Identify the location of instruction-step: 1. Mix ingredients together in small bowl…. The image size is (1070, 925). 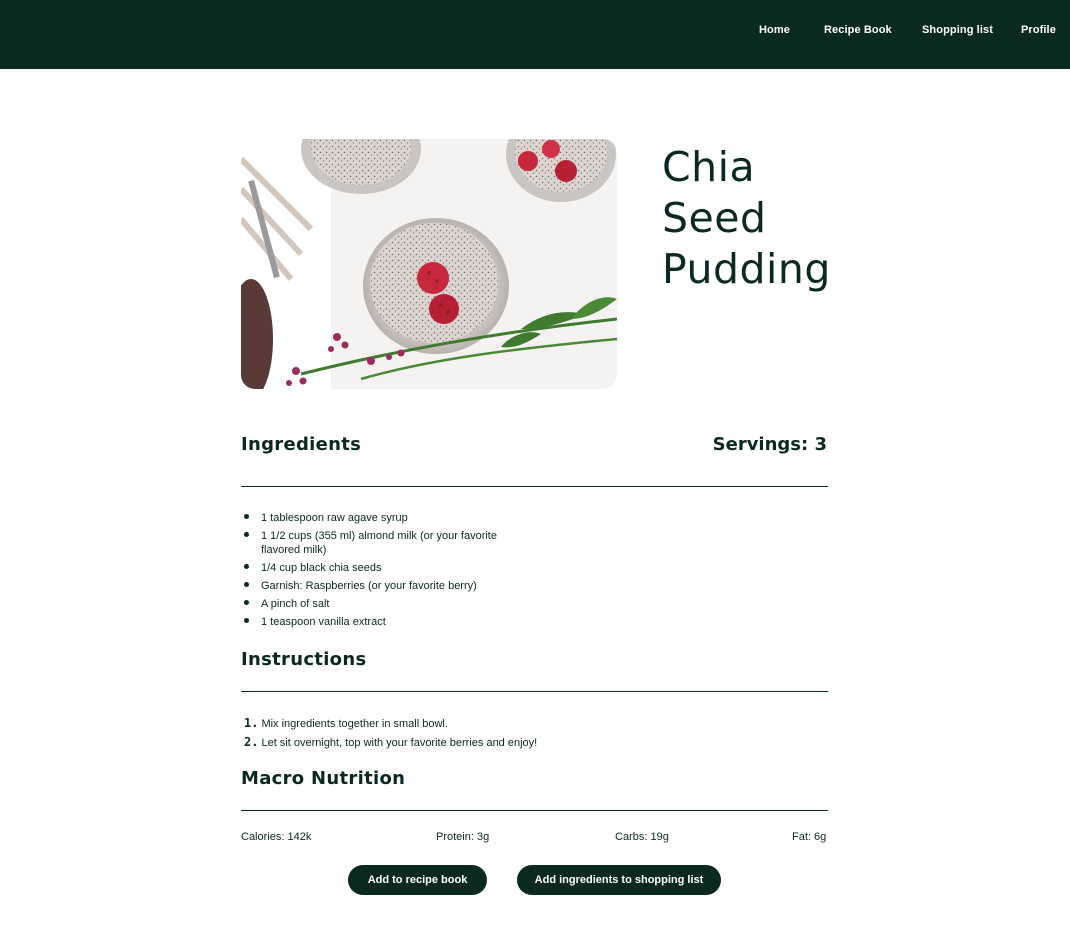
(390, 723).